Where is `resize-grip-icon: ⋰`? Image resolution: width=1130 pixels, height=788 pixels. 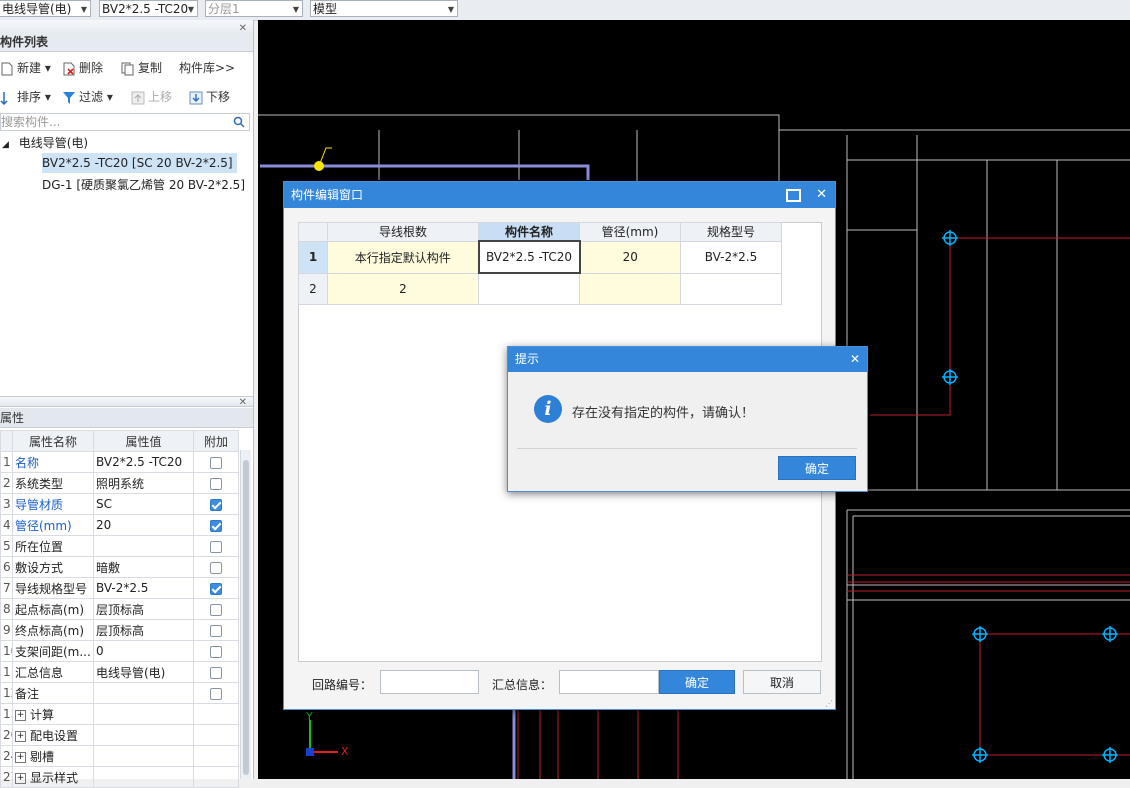 resize-grip-icon: ⋰ is located at coordinates (829, 703).